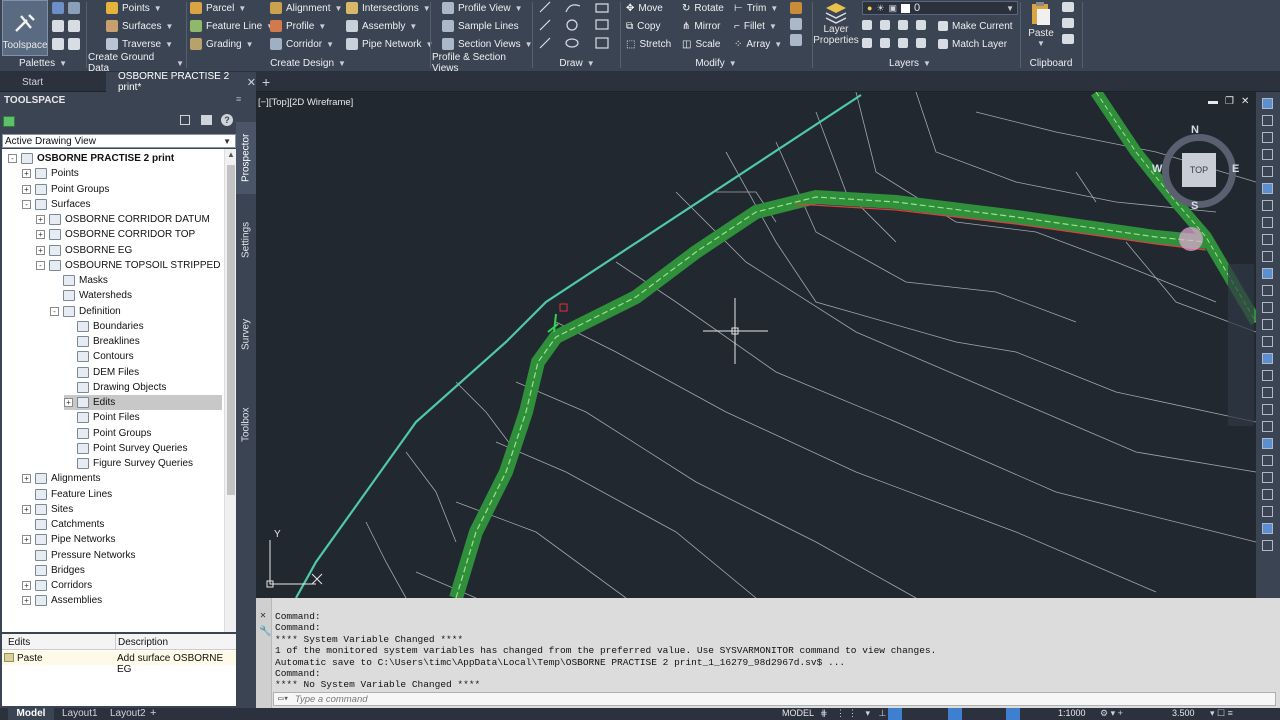 Image resolution: width=1280 pixels, height=720 pixels. Describe the element at coordinates (134, 8) in the screenshot. I see `points-button: Points ▼` at that location.